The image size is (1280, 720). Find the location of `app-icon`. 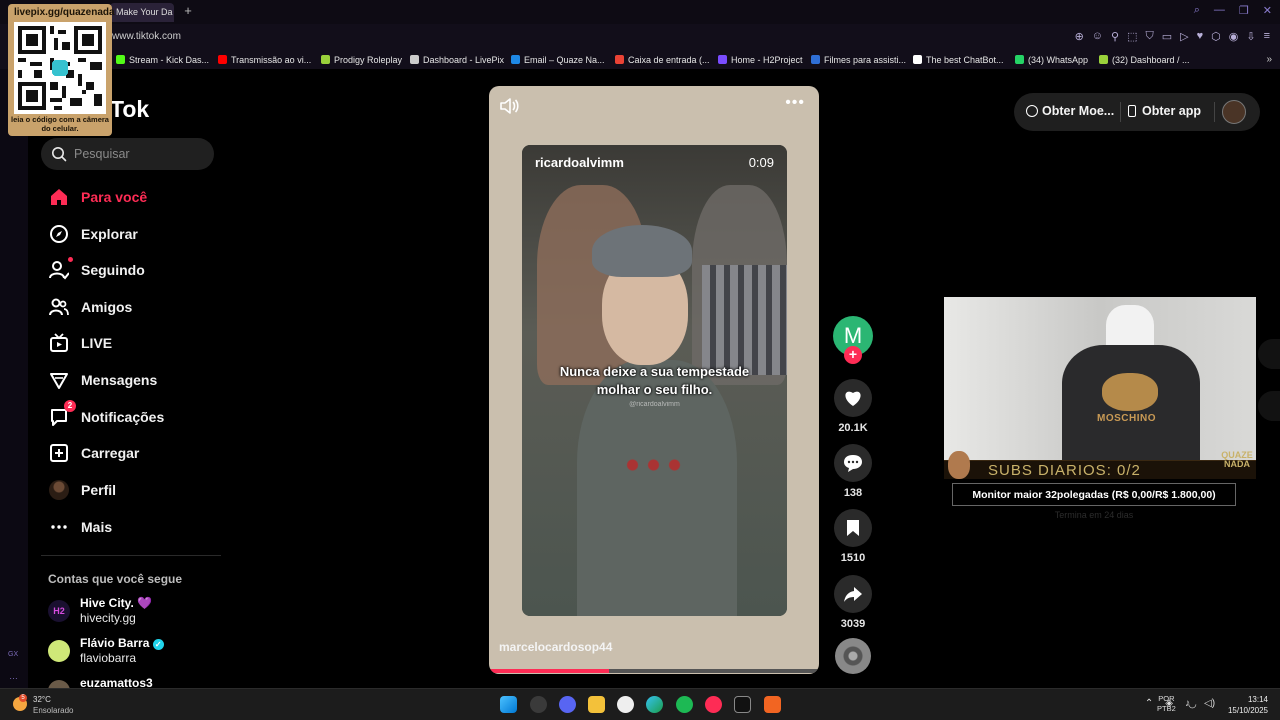

app-icon is located at coordinates (772, 704).